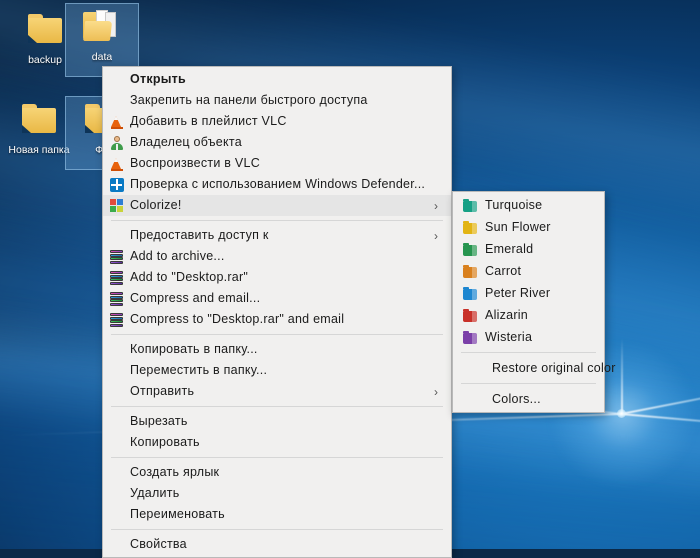  What do you see at coordinates (518, 292) in the screenshot?
I see `color-option-label: Peter River` at bounding box center [518, 292].